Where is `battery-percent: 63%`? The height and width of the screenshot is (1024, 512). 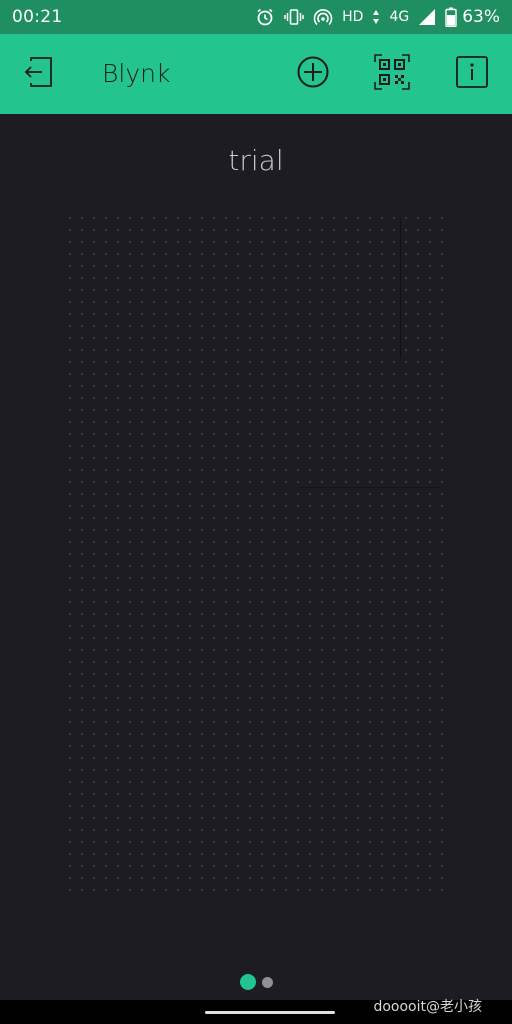 battery-percent: 63% is located at coordinates (481, 17).